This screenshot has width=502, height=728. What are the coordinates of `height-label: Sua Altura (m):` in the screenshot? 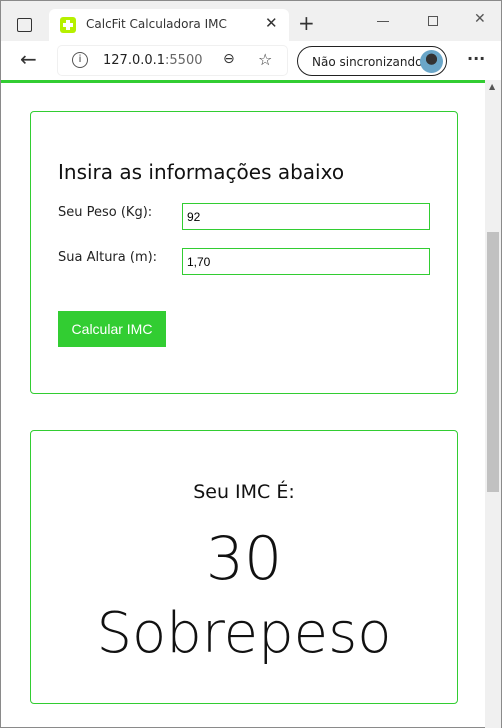 It's located at (108, 257).